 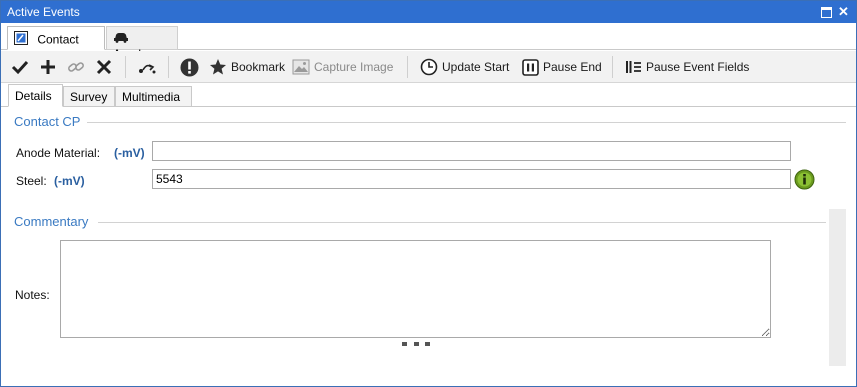 What do you see at coordinates (142, 43) in the screenshot?
I see `tab-anode: Anode` at bounding box center [142, 43].